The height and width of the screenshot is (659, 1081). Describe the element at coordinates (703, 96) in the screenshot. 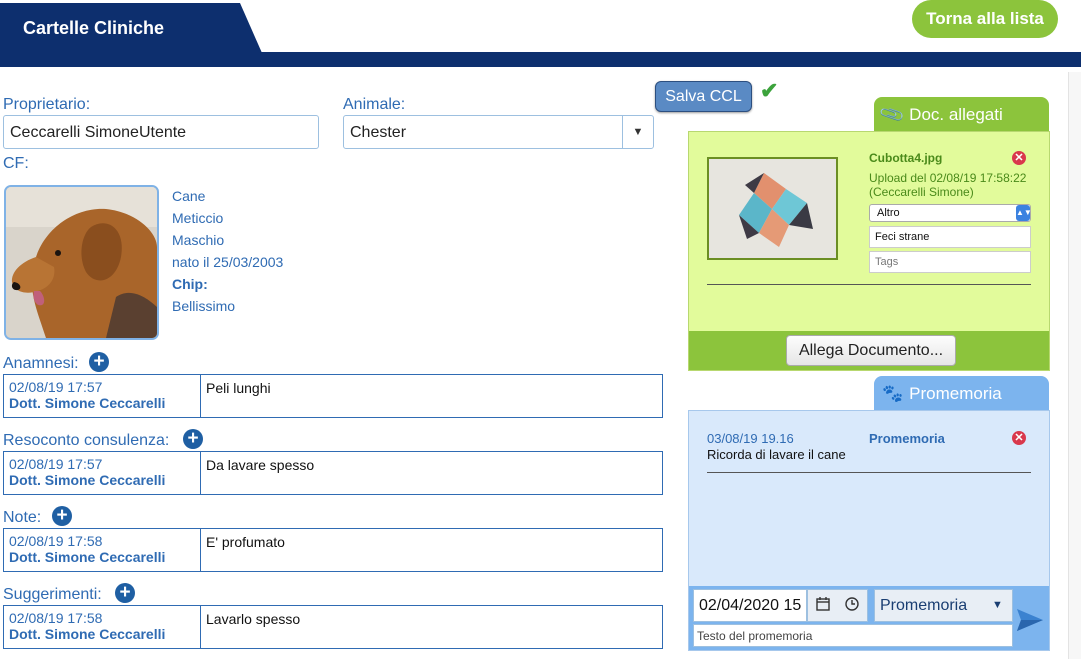

I see `save-button: Salva CCL` at that location.